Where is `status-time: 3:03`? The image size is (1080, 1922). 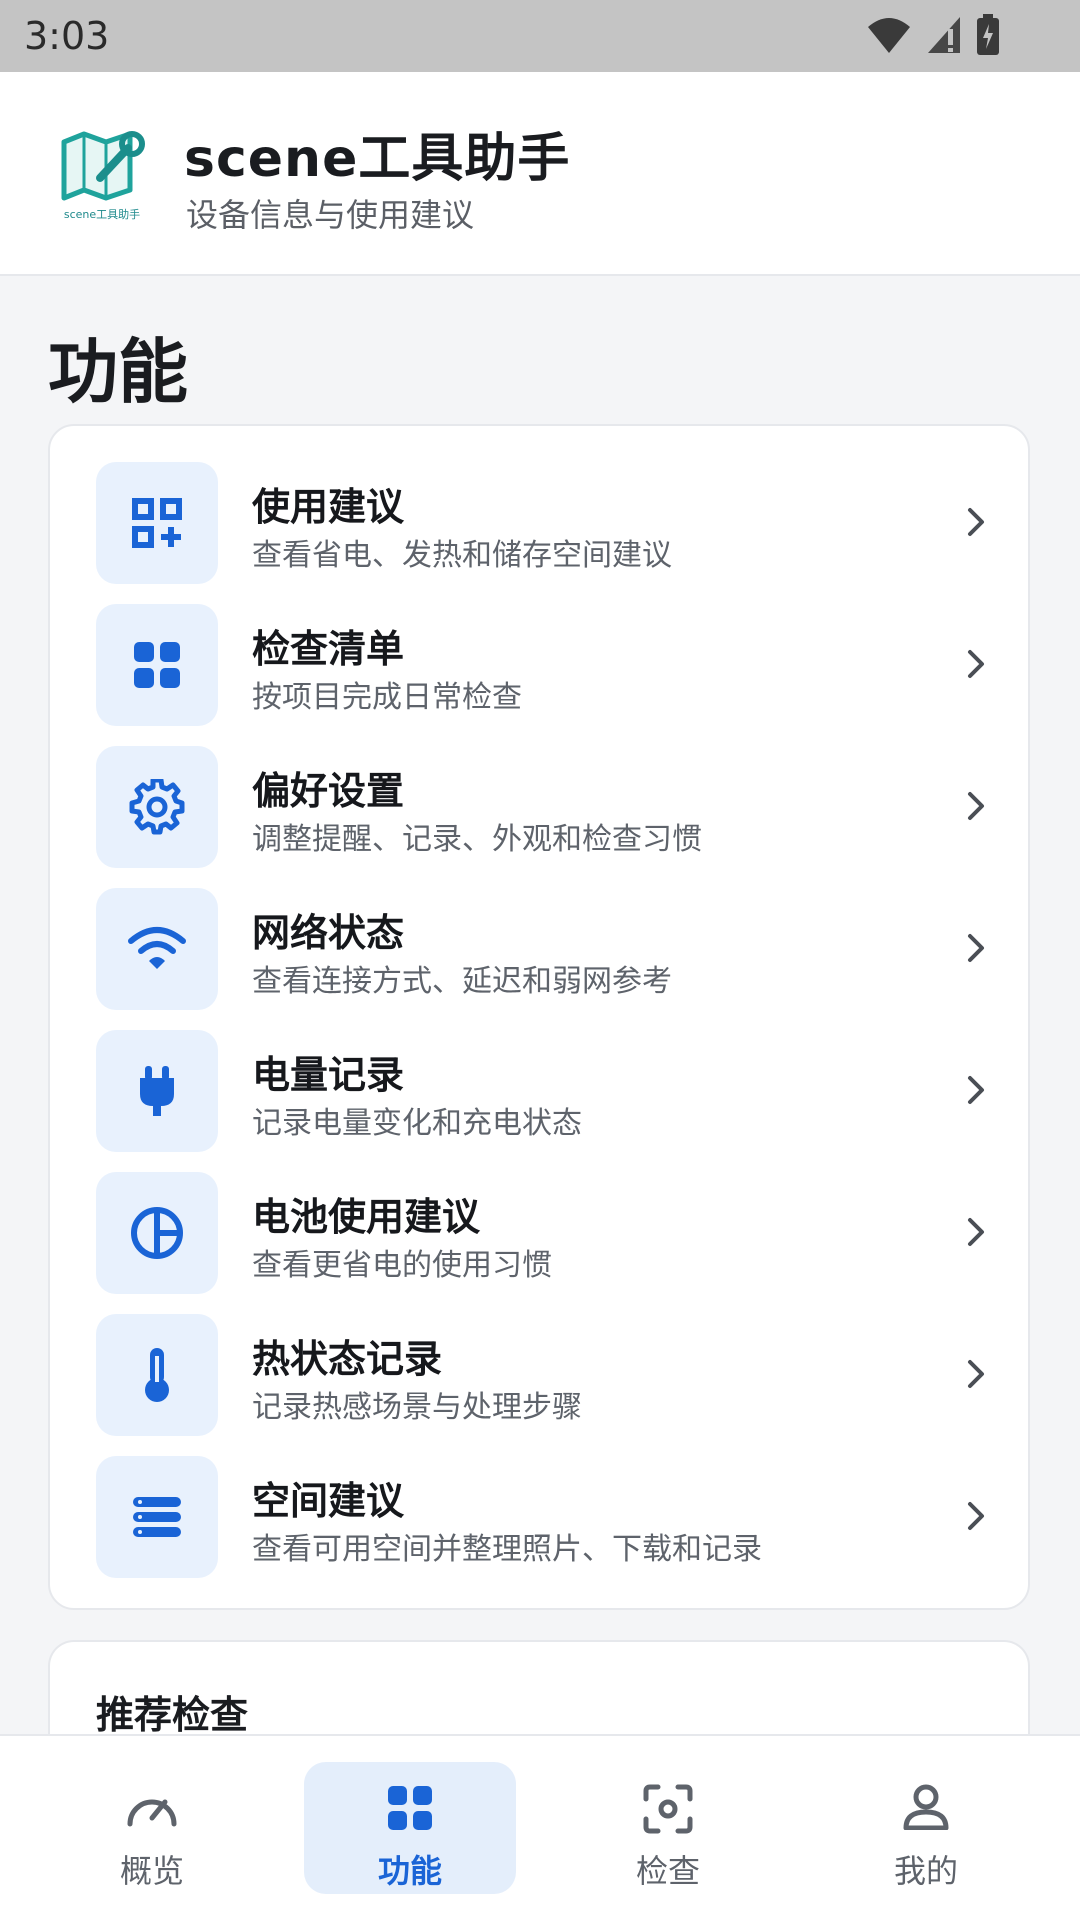
status-time: 3:03 is located at coordinates (67, 36).